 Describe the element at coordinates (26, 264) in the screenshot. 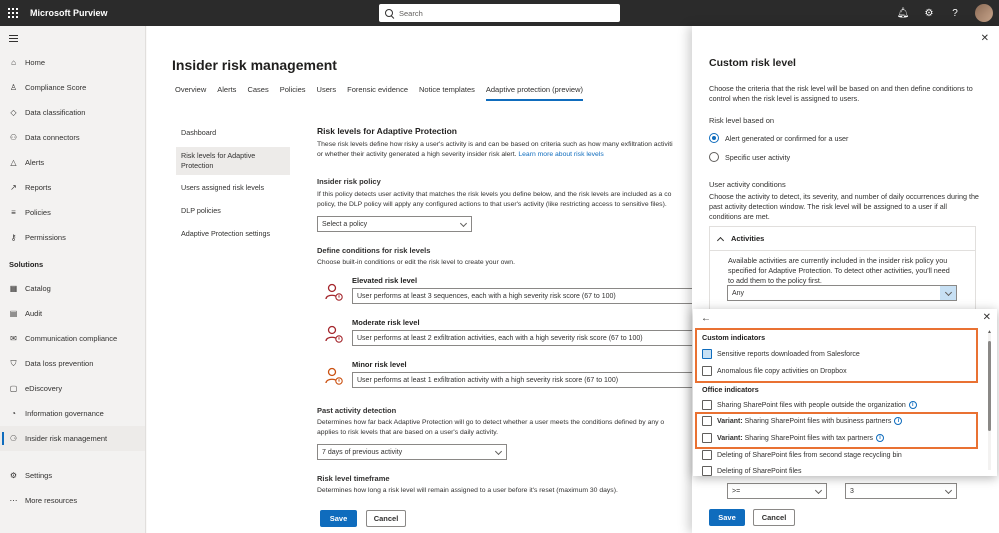

I see `nav-section-solutions: Solutions` at that location.